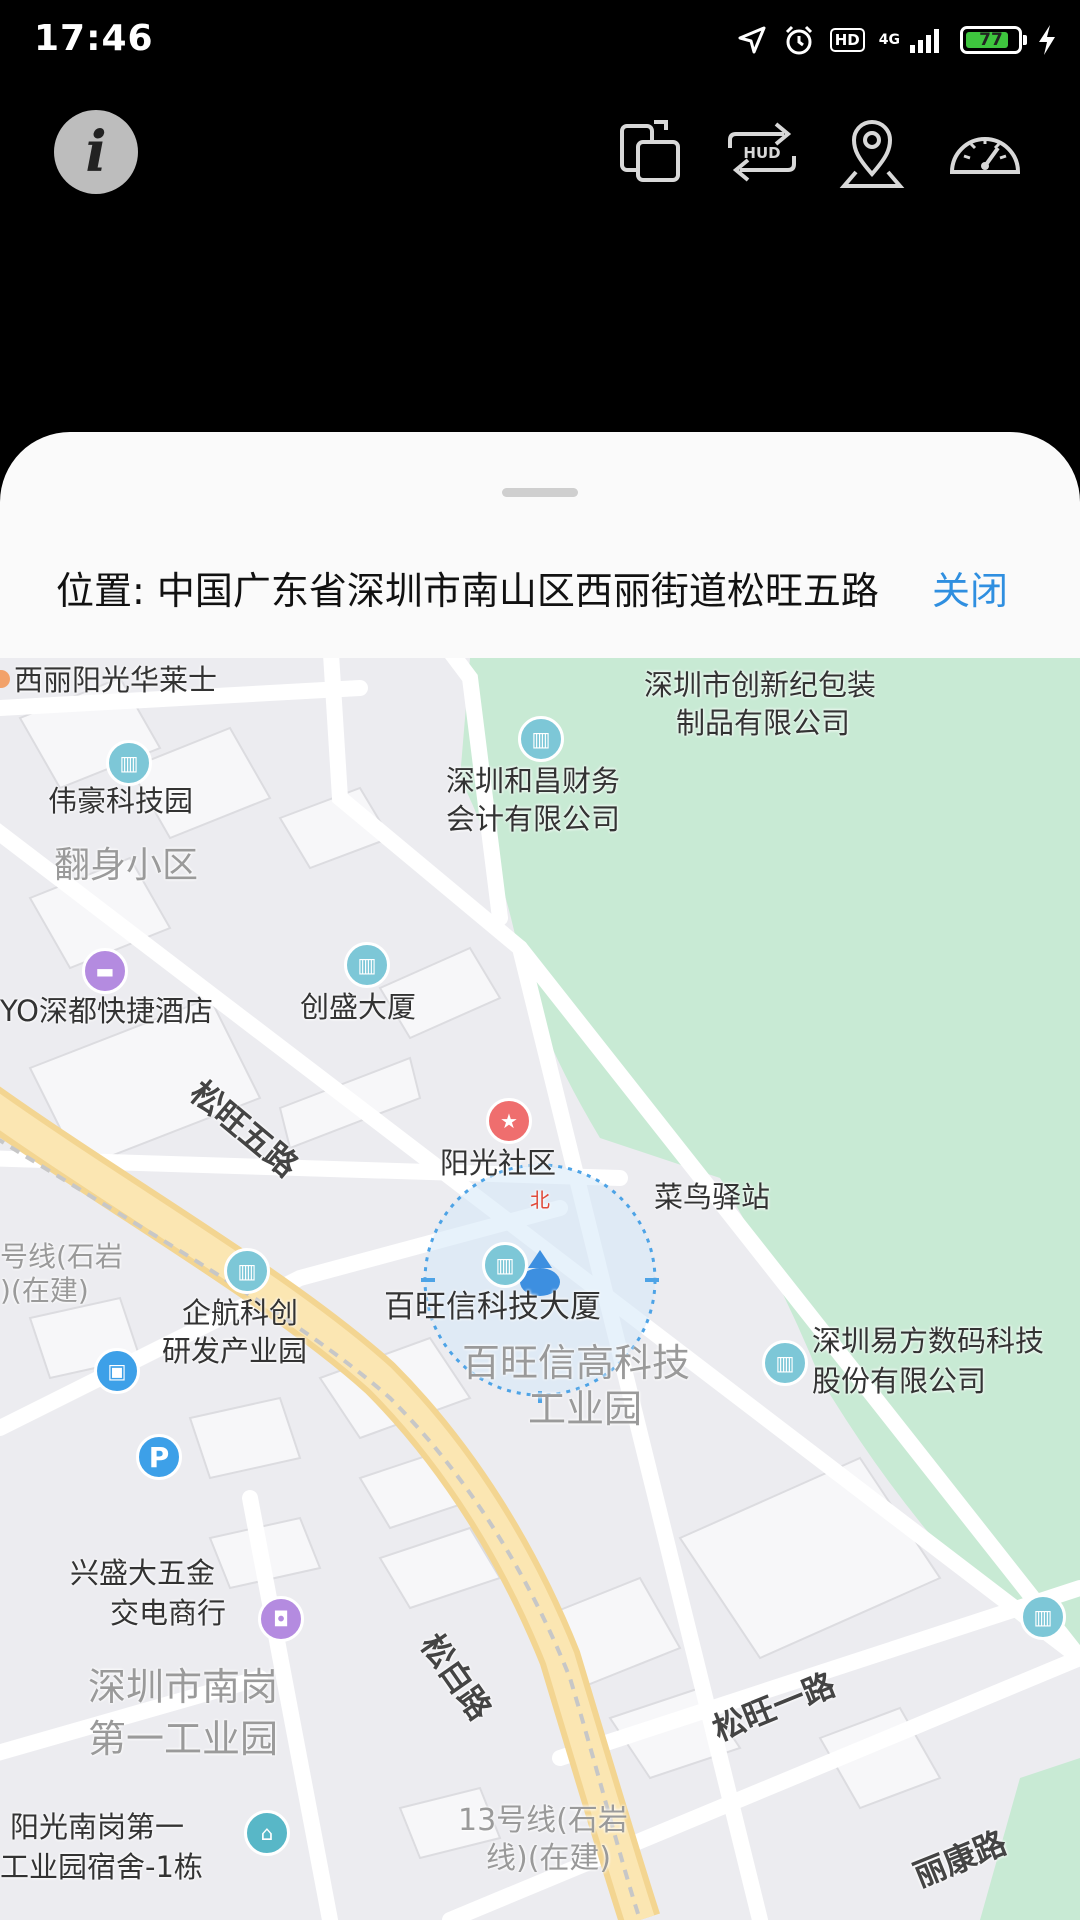 Image resolution: width=1080 pixels, height=1920 pixels. I want to click on shop-bag-icon: ◘, so click(281, 1619).